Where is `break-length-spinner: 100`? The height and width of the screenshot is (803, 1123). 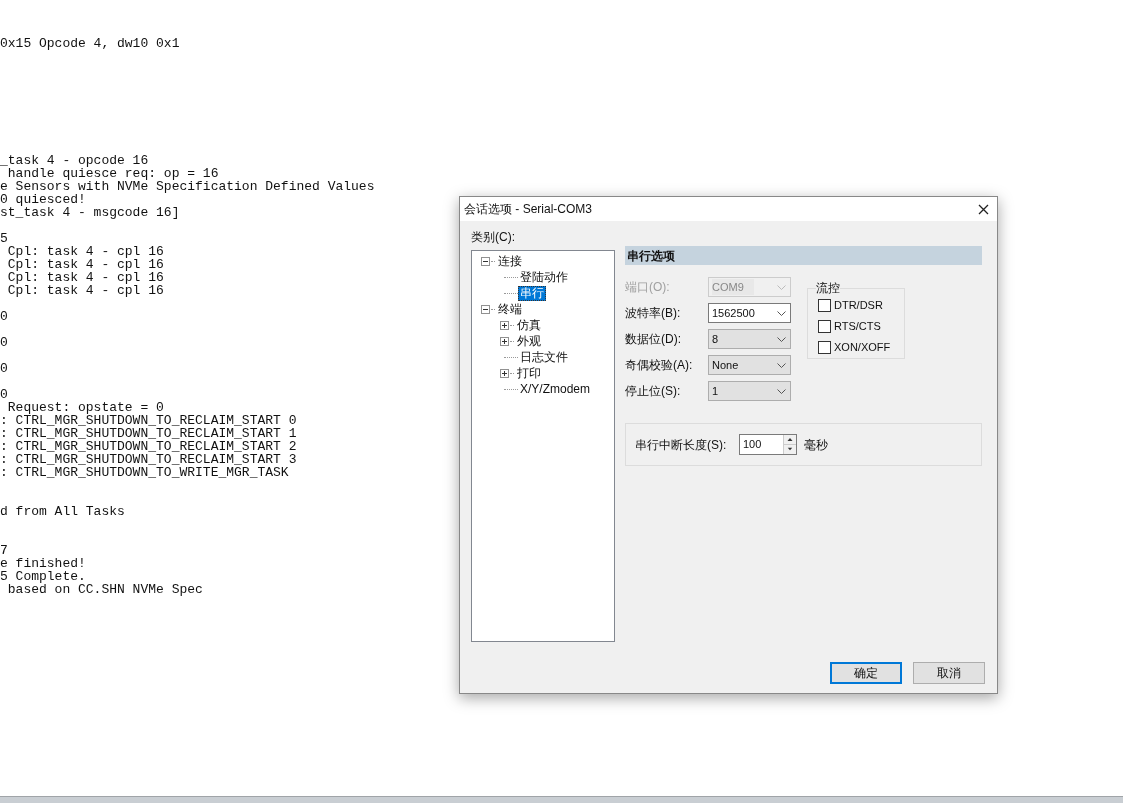 break-length-spinner: 100 is located at coordinates (768, 444).